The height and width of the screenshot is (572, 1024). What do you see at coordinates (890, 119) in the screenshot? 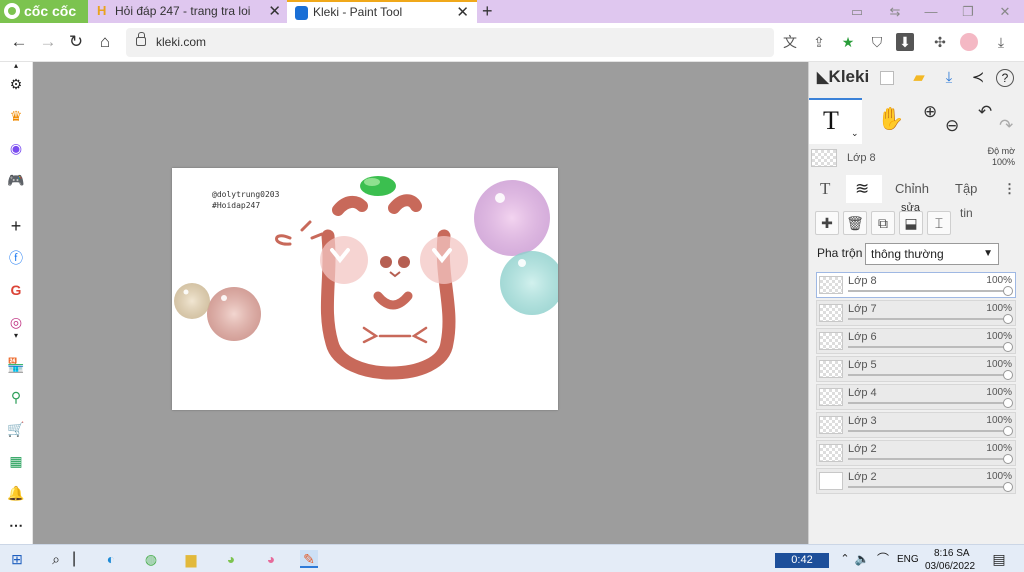
I see `hand-tool-icon: ✋` at bounding box center [890, 119].